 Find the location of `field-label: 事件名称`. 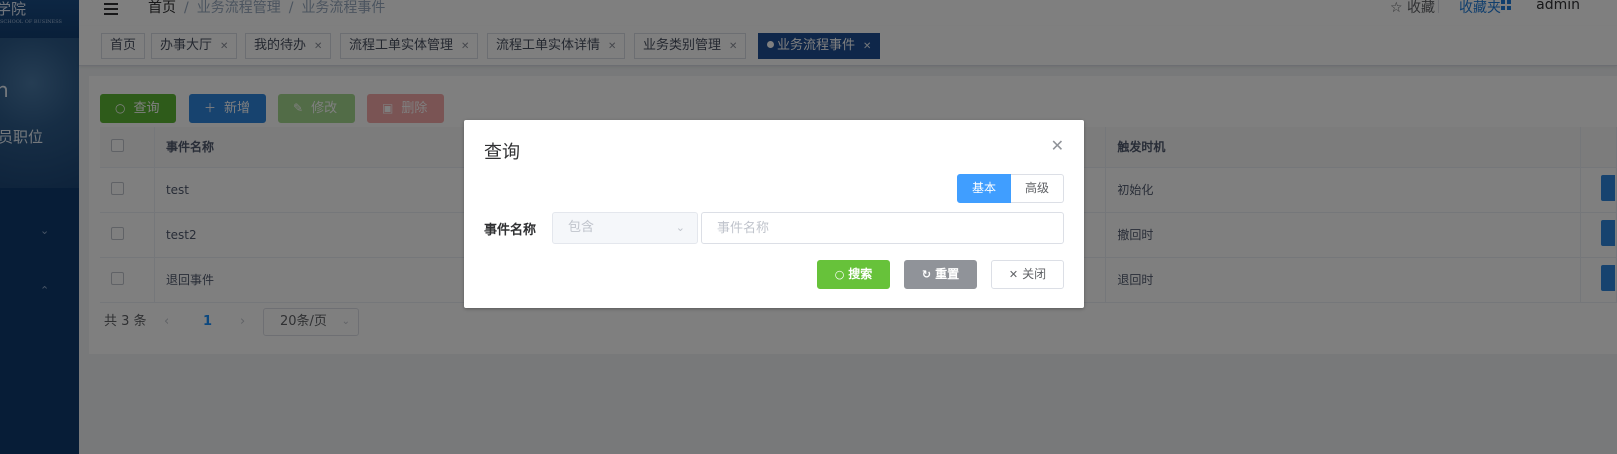

field-label: 事件名称 is located at coordinates (510, 230).